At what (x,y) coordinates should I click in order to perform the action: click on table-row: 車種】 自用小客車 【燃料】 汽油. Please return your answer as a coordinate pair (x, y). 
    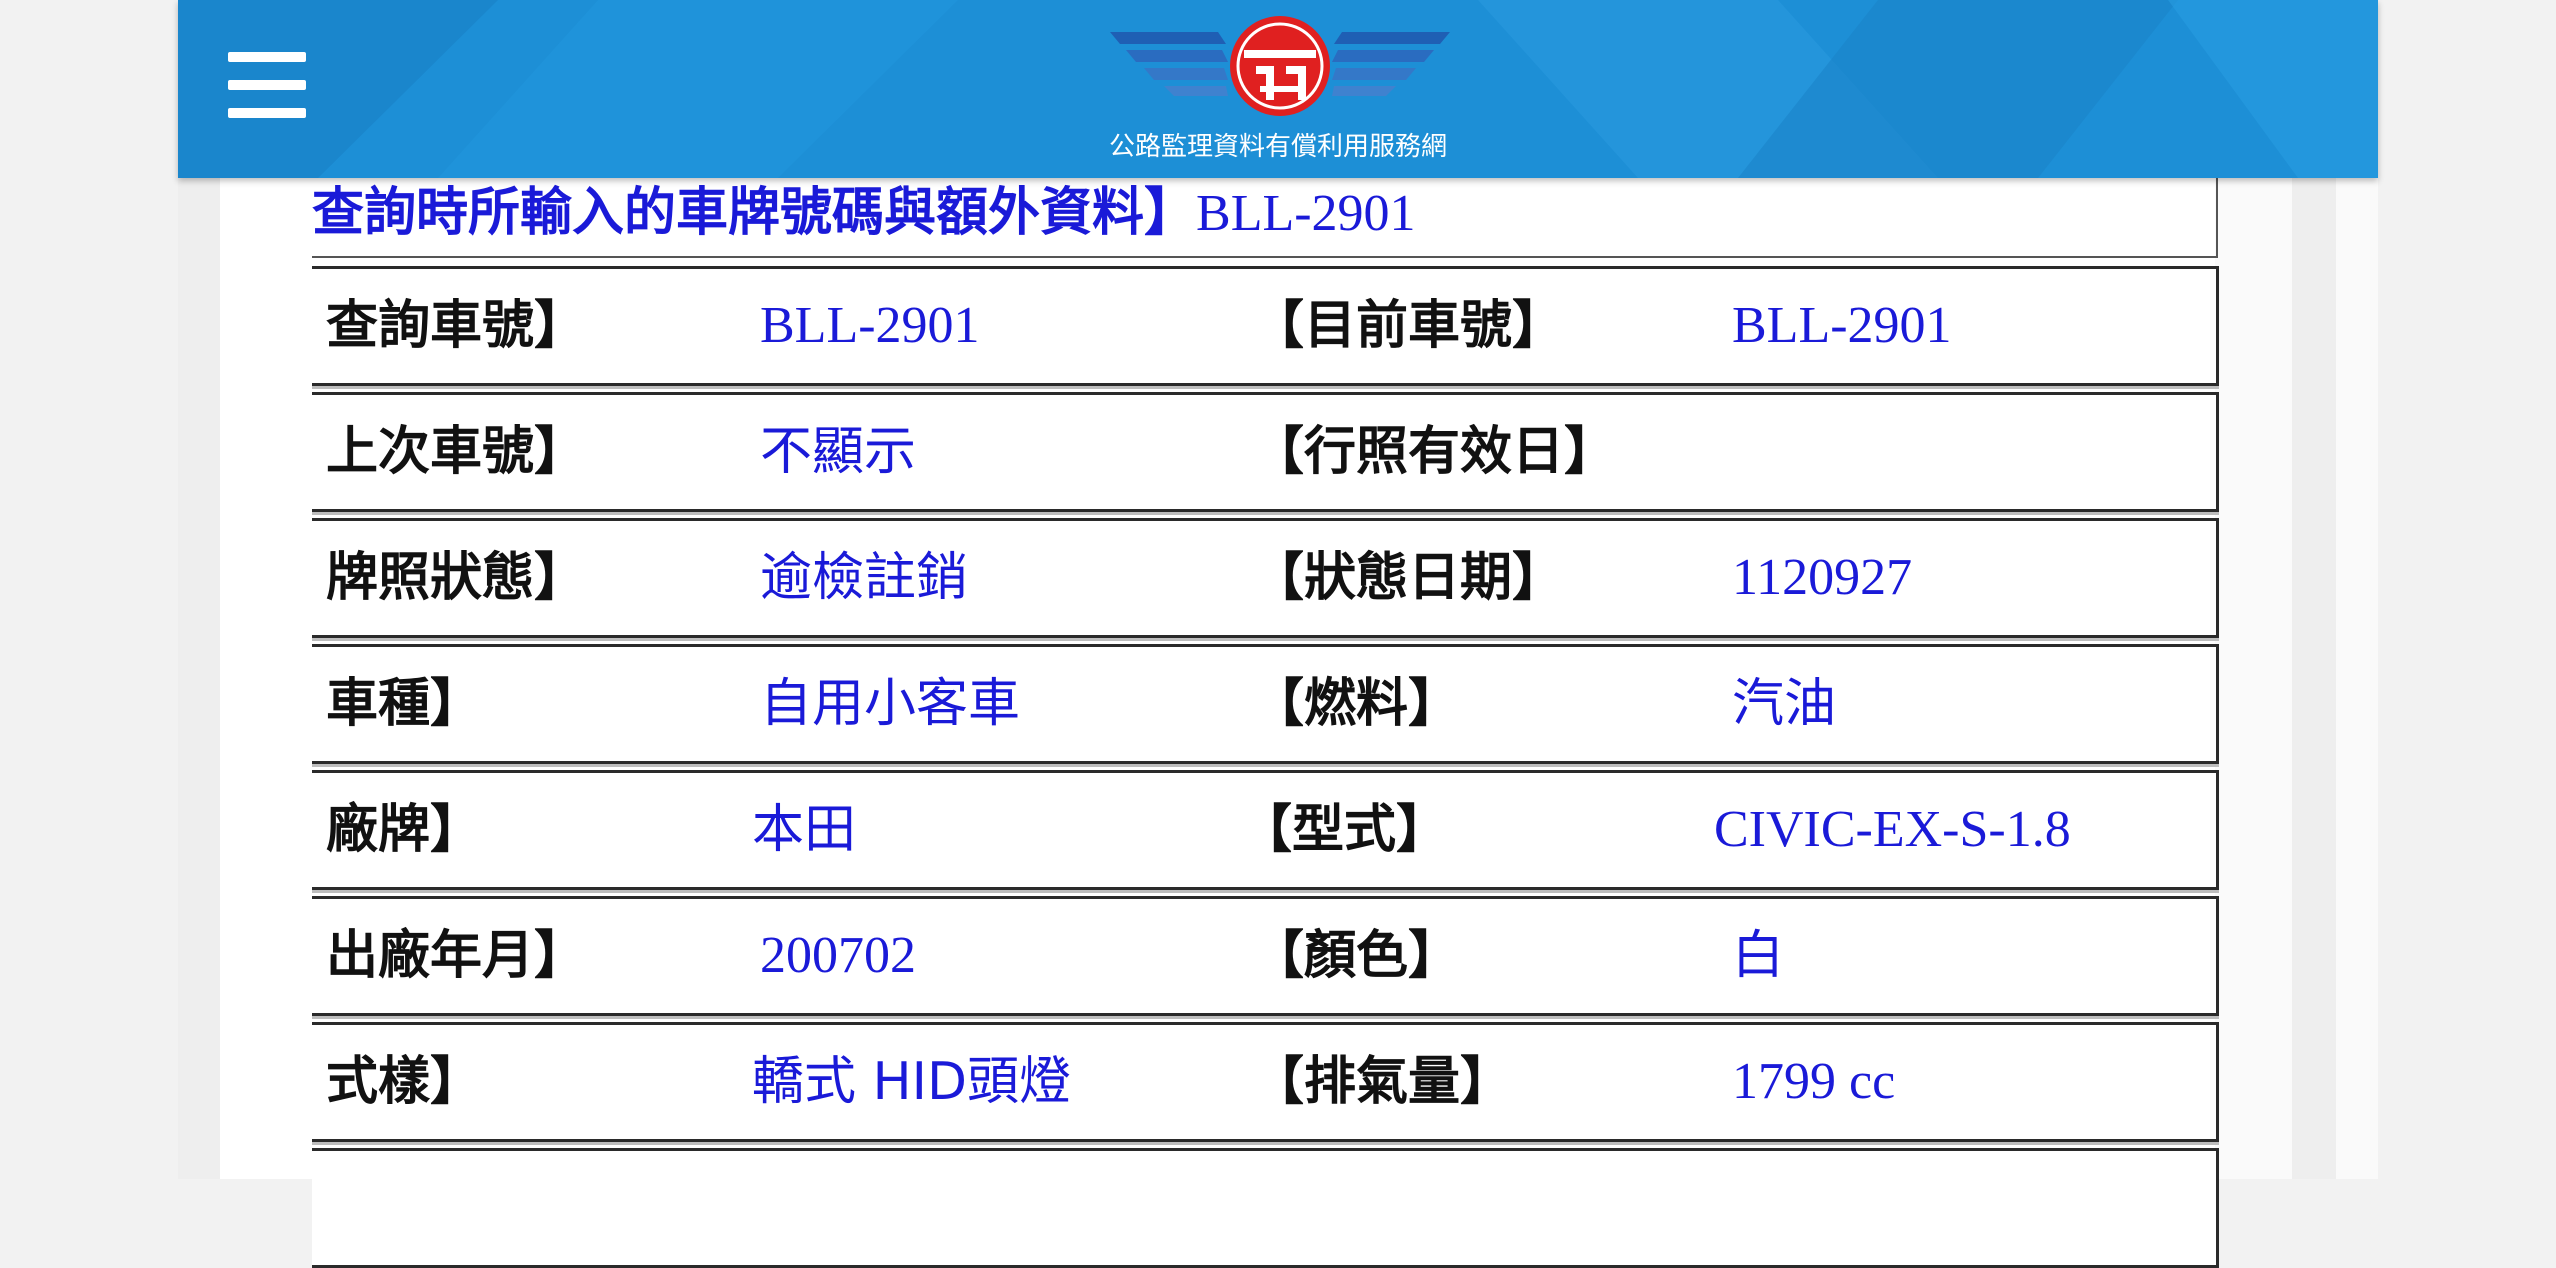
    Looking at the image, I should click on (1265, 704).